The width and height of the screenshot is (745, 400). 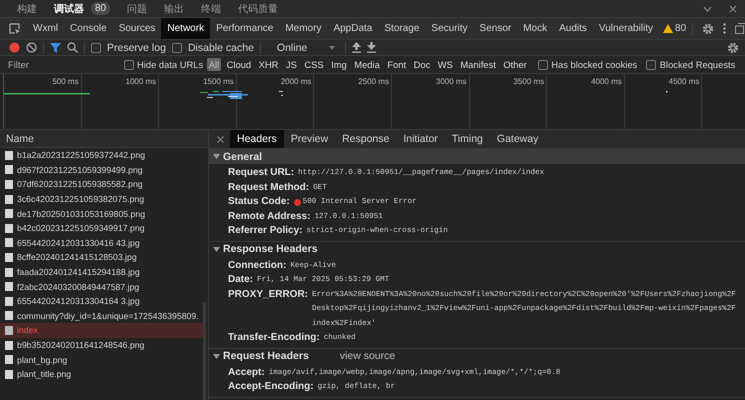 I want to click on devtools-tab: Vulnerability, so click(x=626, y=28).